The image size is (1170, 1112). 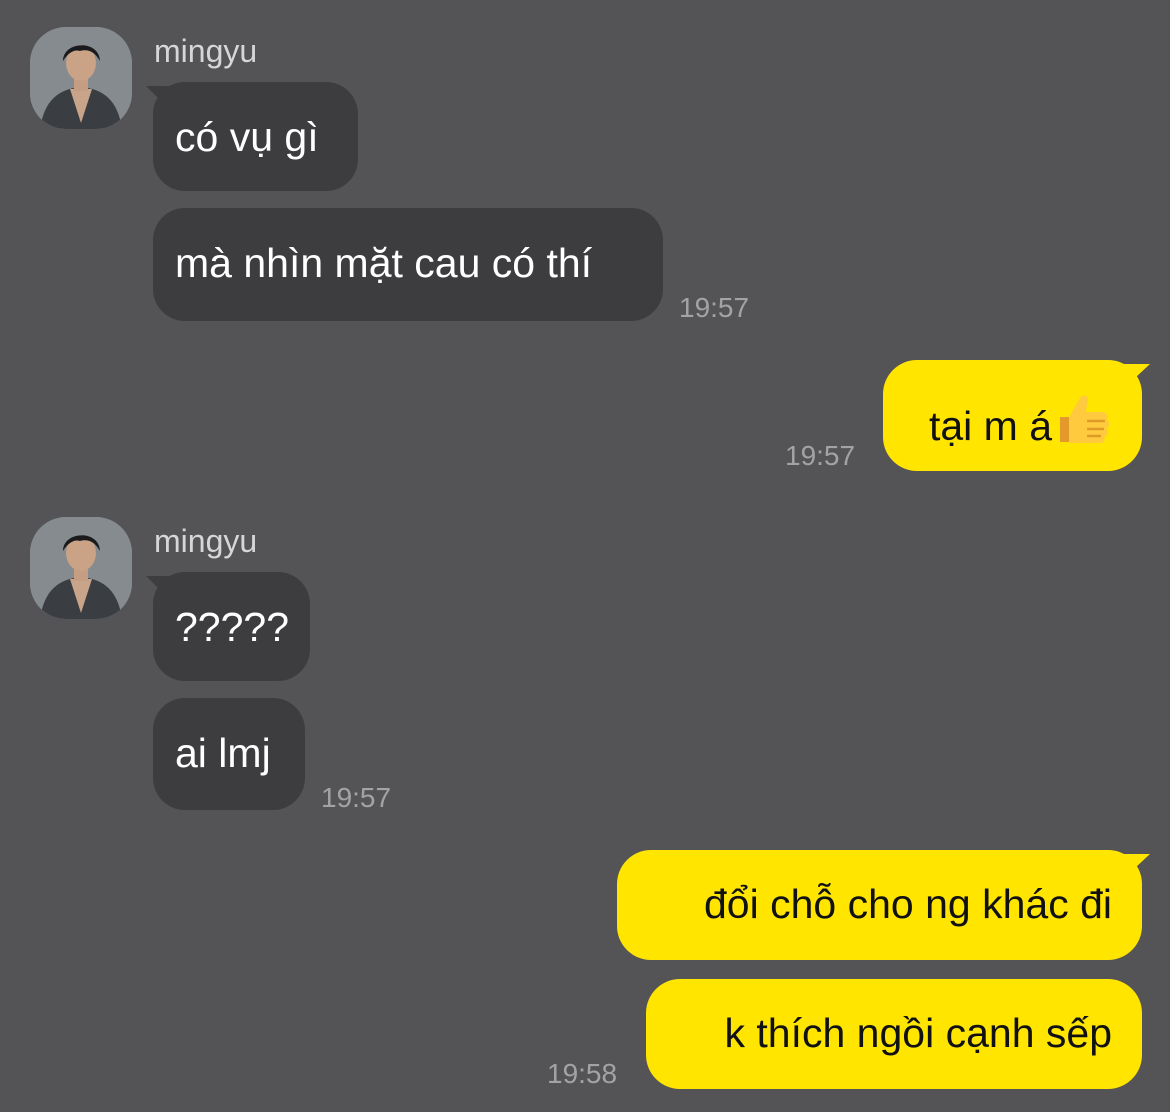 What do you see at coordinates (990, 426) in the screenshot?
I see `message-text: tại m á` at bounding box center [990, 426].